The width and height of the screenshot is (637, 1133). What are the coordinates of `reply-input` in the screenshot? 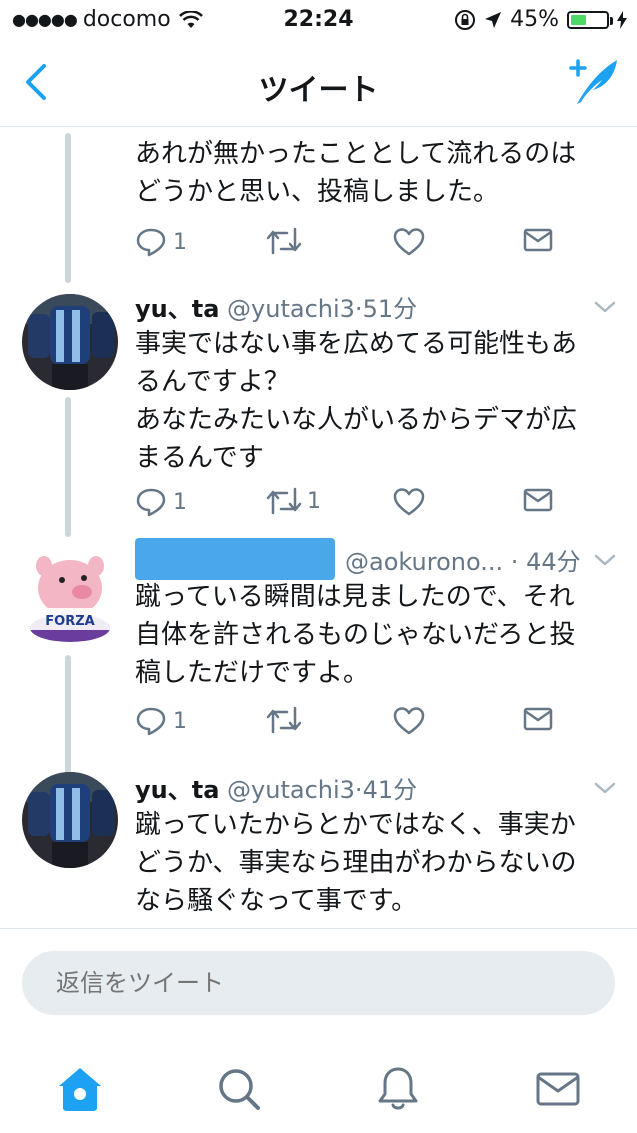 It's located at (318, 983).